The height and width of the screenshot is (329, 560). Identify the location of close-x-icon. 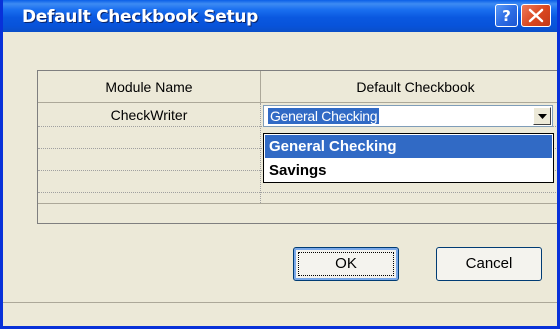
(536, 15).